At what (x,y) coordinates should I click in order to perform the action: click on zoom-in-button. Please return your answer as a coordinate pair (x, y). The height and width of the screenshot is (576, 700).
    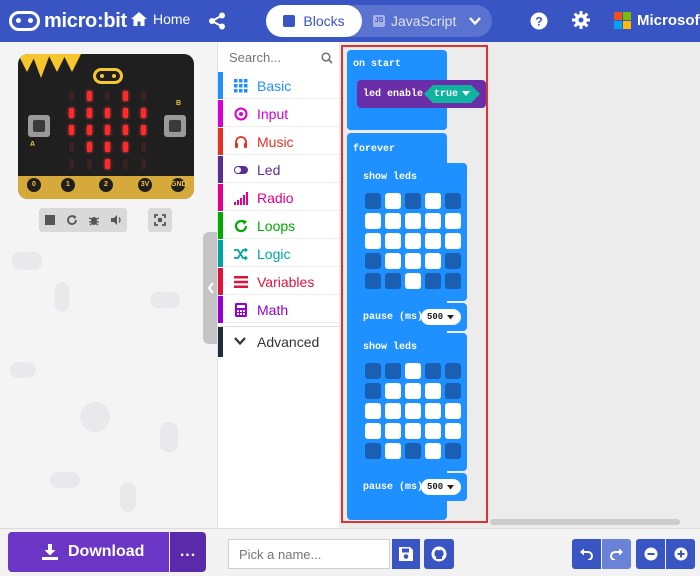
    Looking at the image, I should click on (680, 554).